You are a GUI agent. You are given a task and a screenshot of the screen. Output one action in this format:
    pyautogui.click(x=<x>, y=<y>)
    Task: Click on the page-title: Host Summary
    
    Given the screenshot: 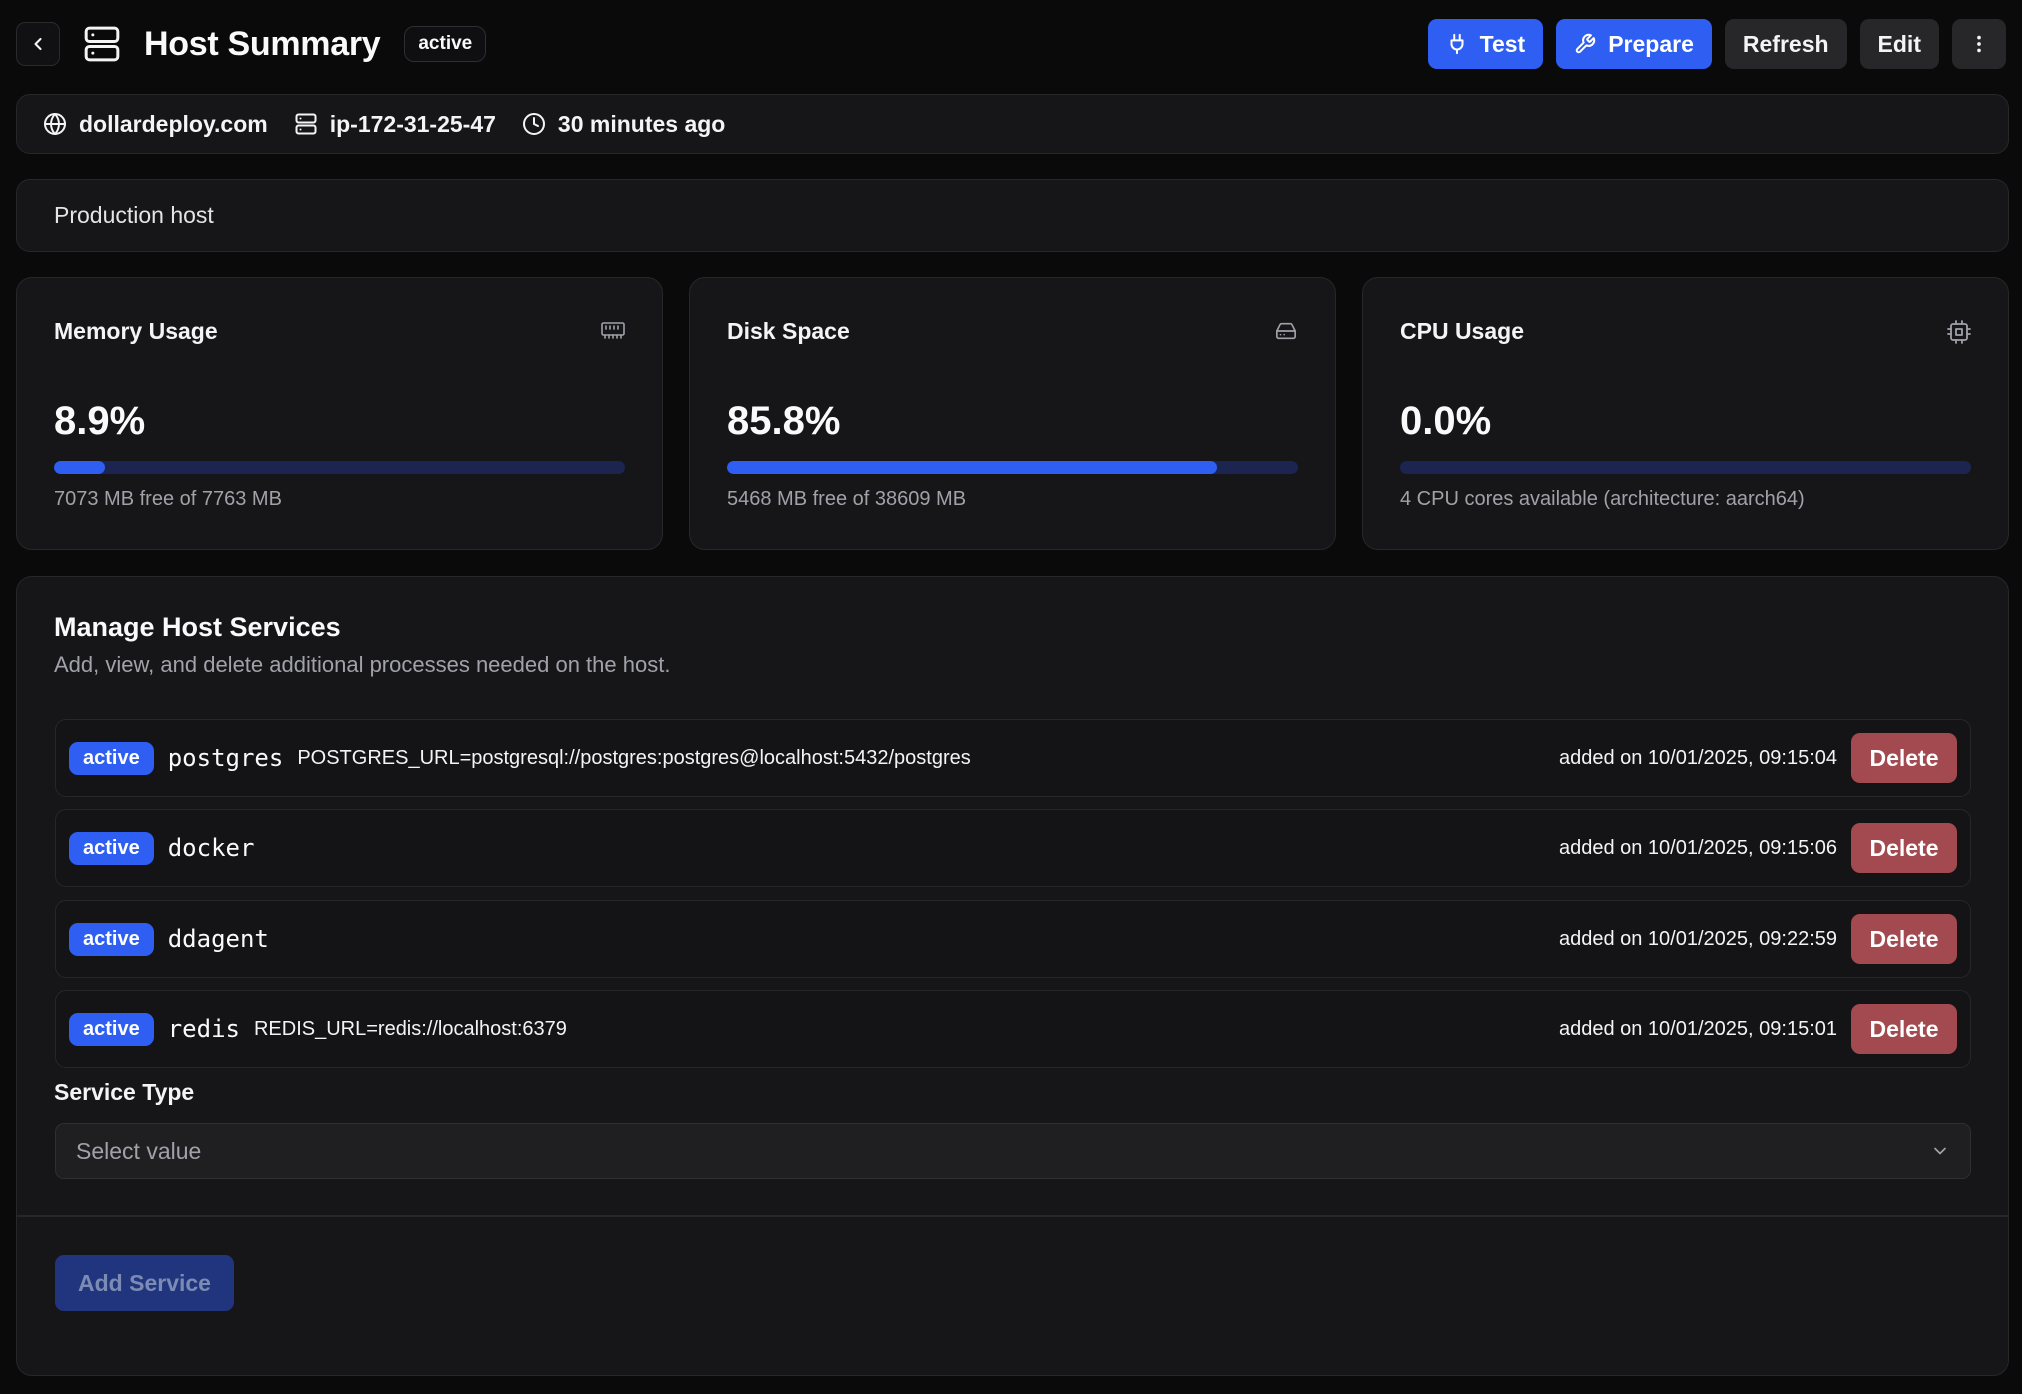 What is the action you would take?
    pyautogui.click(x=262, y=43)
    